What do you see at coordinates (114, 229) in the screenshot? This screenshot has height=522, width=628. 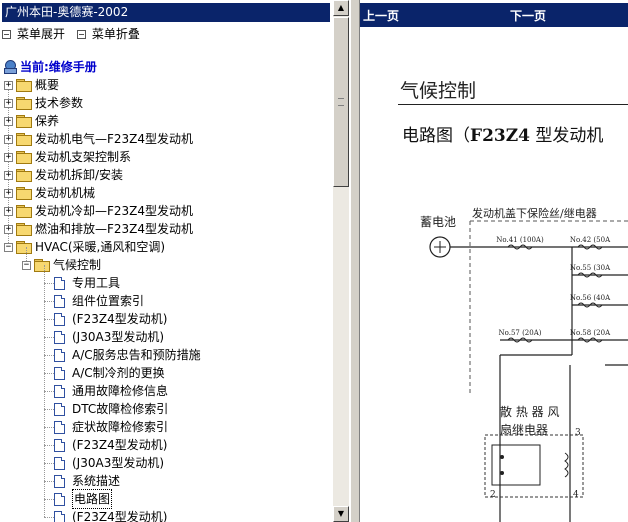 I see `tree-item-label: 燃油和排放—F23Z4型发动机` at bounding box center [114, 229].